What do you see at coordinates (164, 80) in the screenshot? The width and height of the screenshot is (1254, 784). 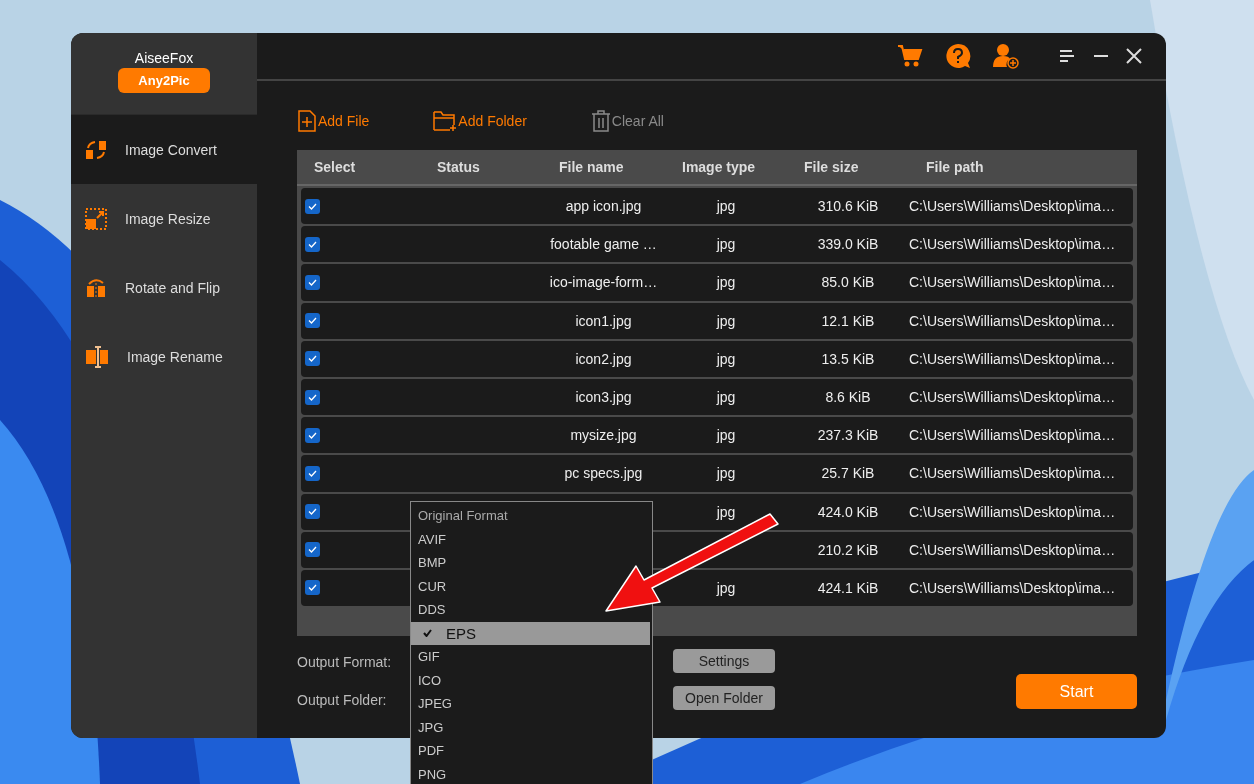 I see `product-badge: Any2Pic` at bounding box center [164, 80].